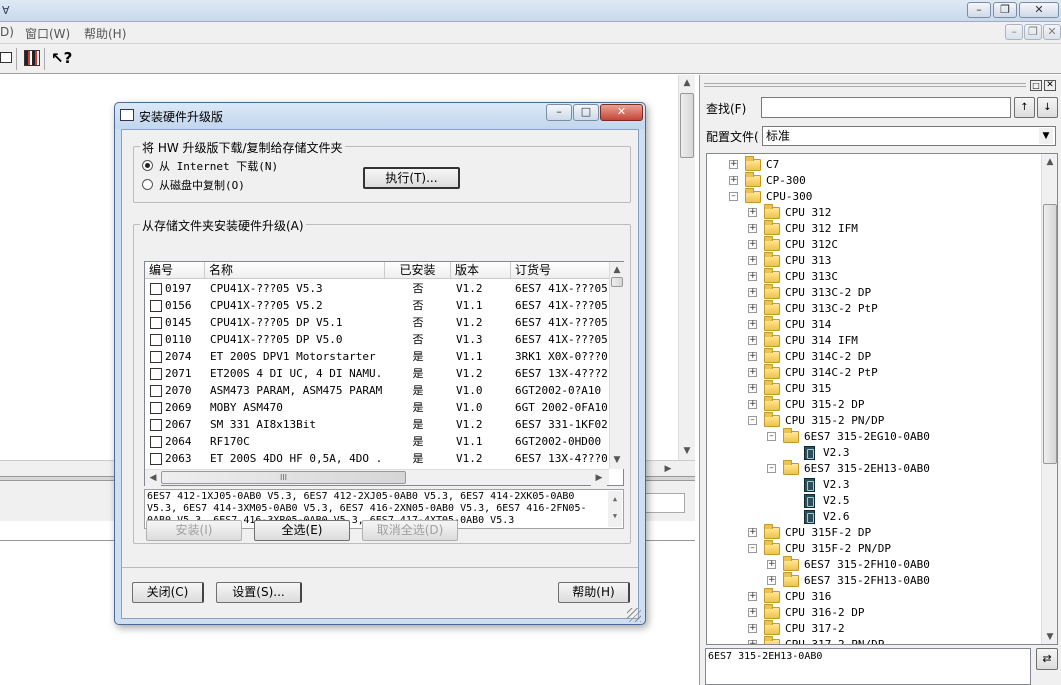 The height and width of the screenshot is (685, 1061). I want to click on list-vertical-scrollbar: ▲ ▼, so click(616, 365).